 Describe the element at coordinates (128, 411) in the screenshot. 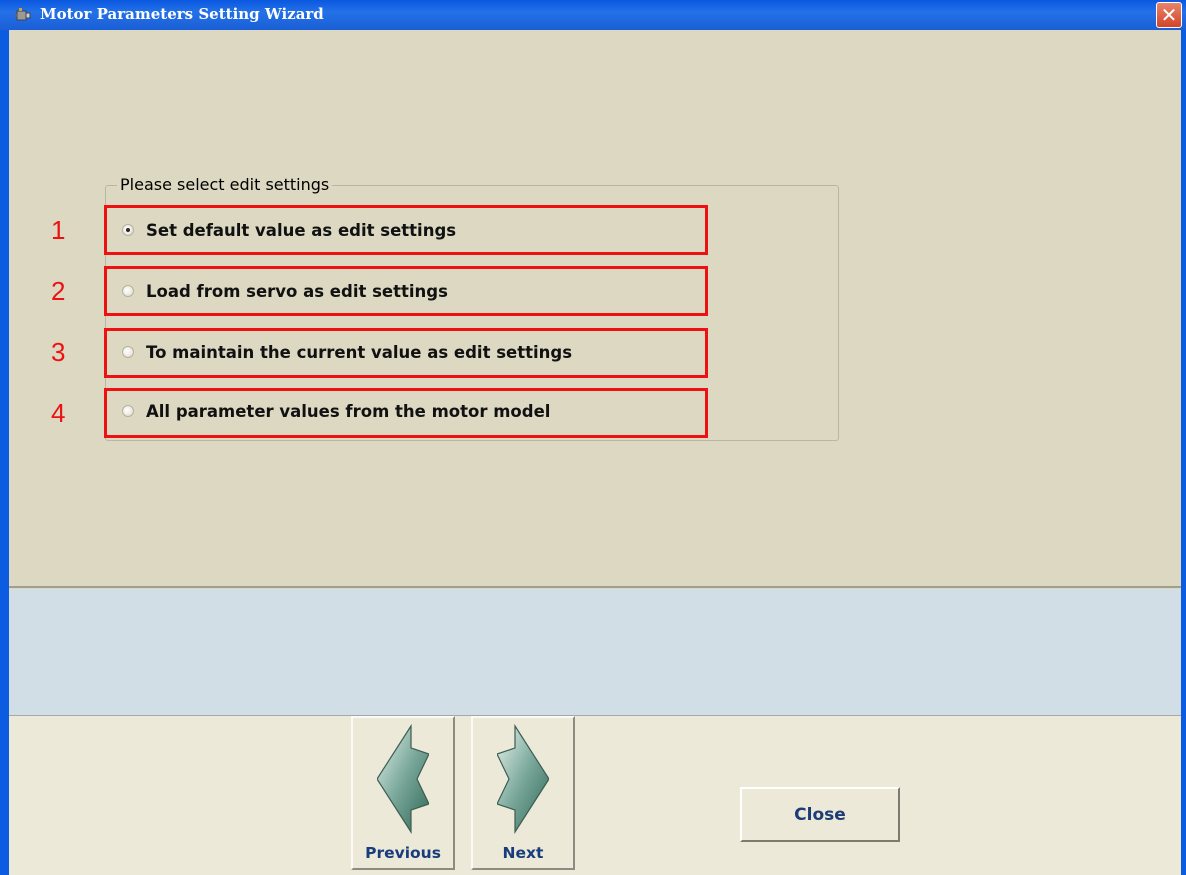

I see `radio-motor-model` at that location.